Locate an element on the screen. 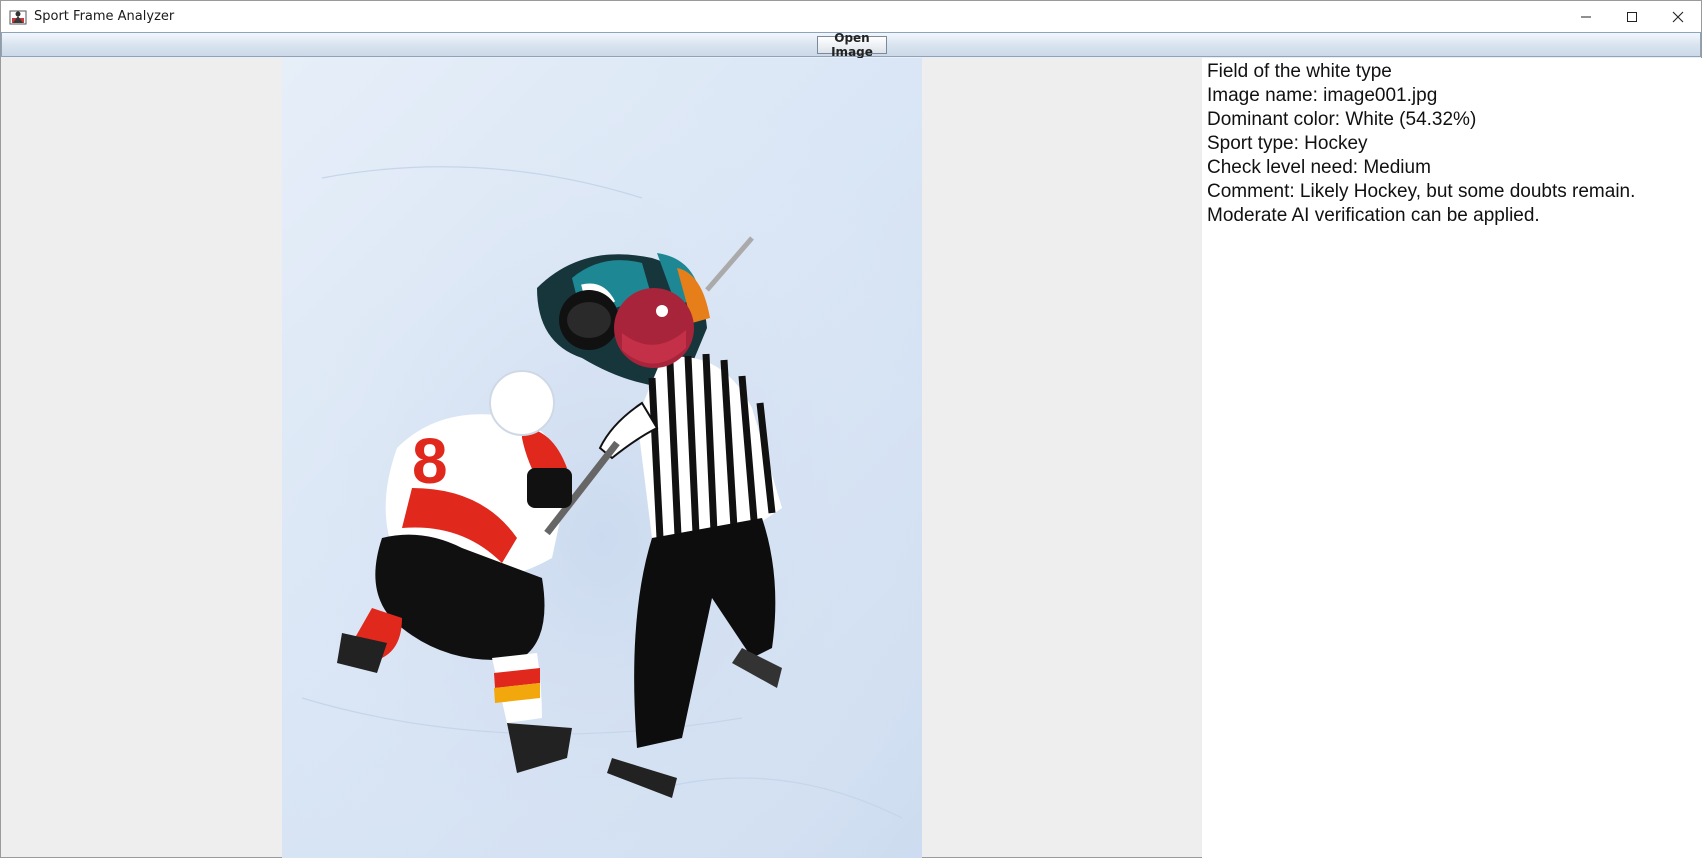 The height and width of the screenshot is (858, 1702). toolbar: Open Image is located at coordinates (851, 45).